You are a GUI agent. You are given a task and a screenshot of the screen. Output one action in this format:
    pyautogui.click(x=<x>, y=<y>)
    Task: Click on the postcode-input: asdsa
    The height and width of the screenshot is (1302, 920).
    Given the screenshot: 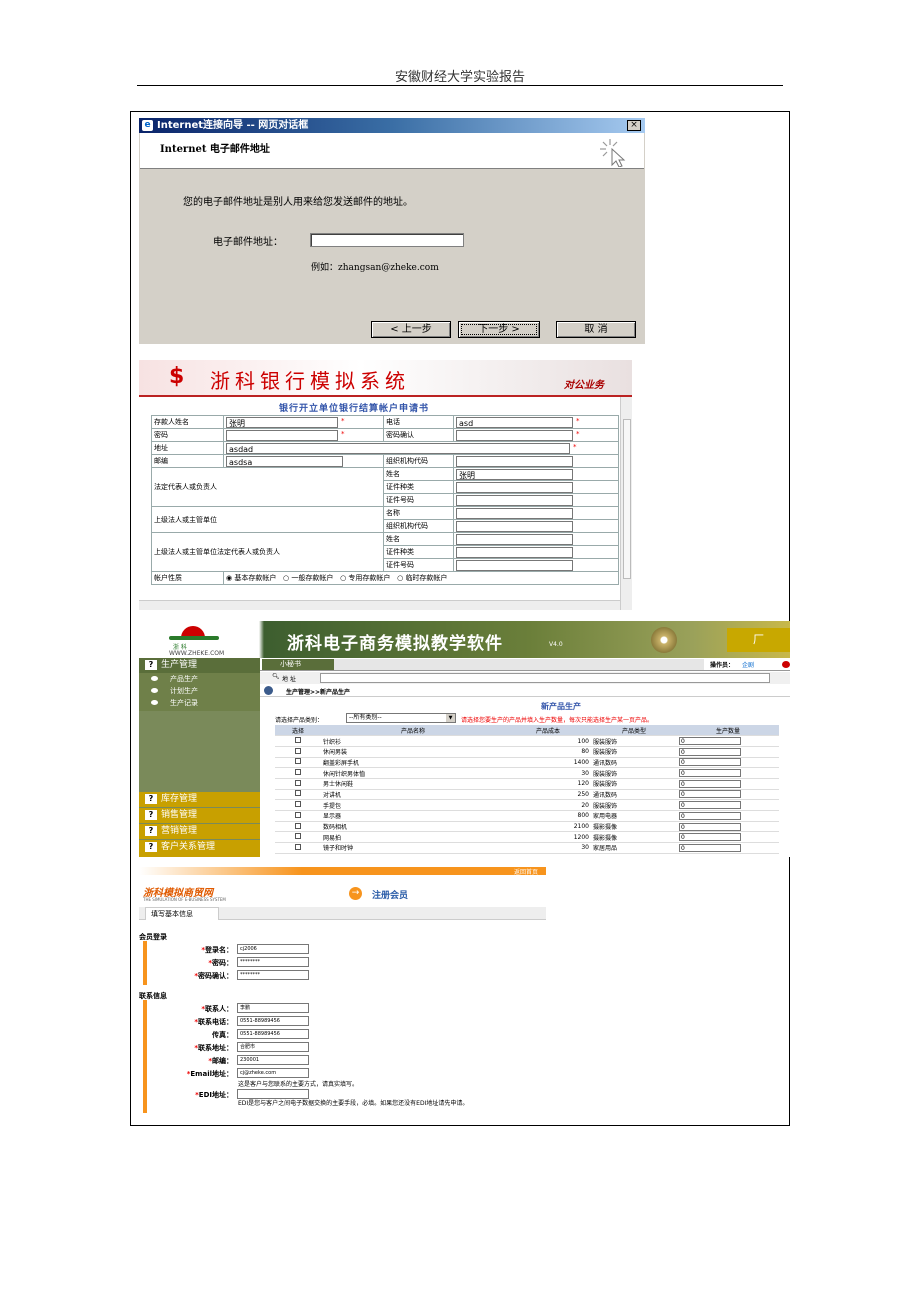 What is the action you would take?
    pyautogui.click(x=284, y=461)
    